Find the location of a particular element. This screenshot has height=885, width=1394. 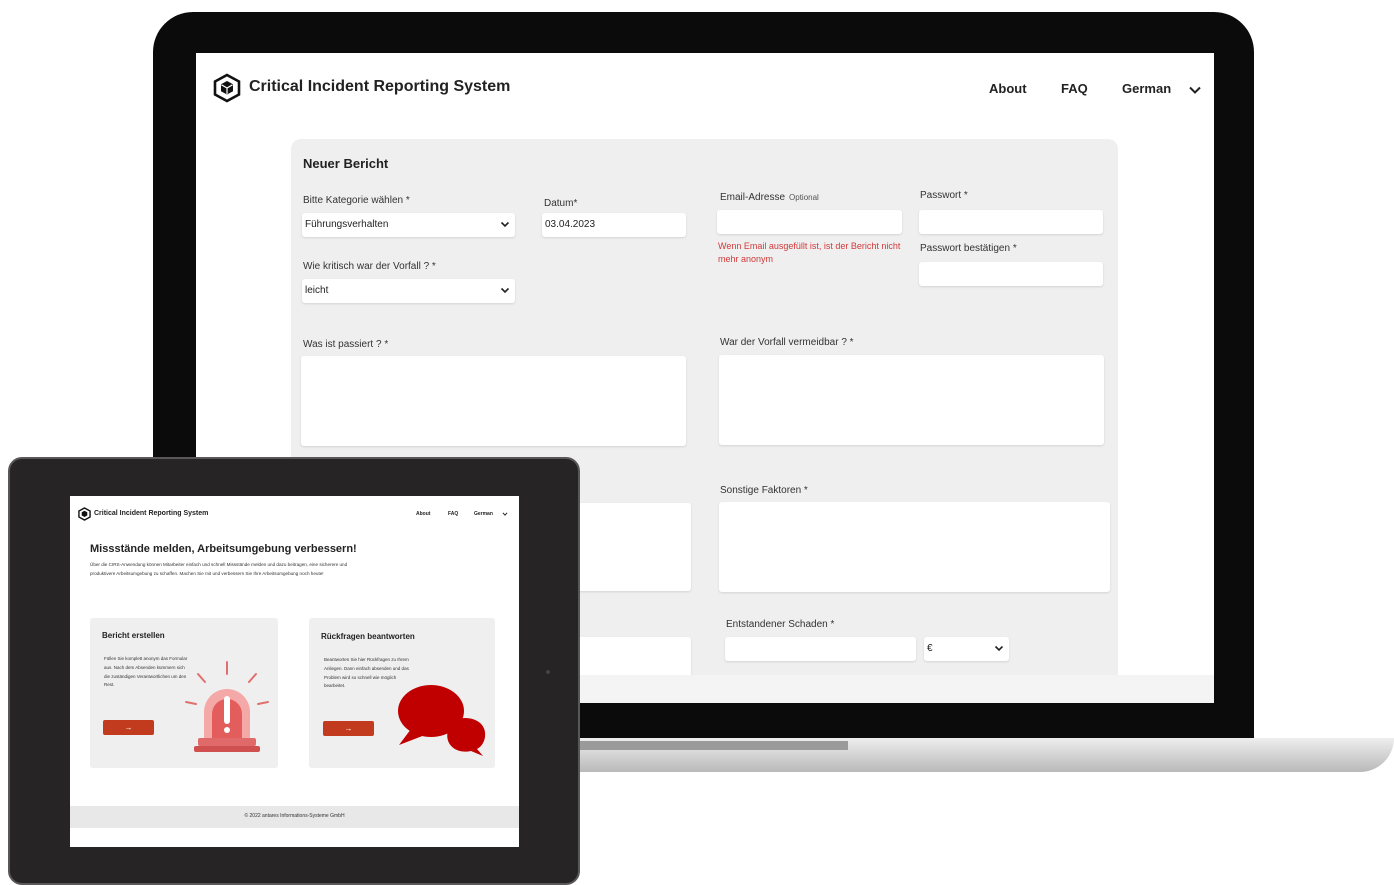

email-field is located at coordinates (809, 222).